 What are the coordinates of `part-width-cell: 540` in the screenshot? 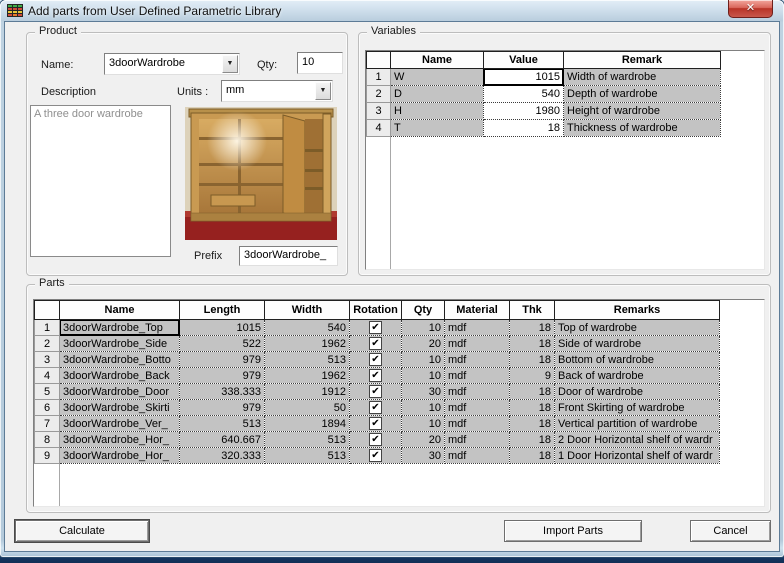 It's located at (307, 327).